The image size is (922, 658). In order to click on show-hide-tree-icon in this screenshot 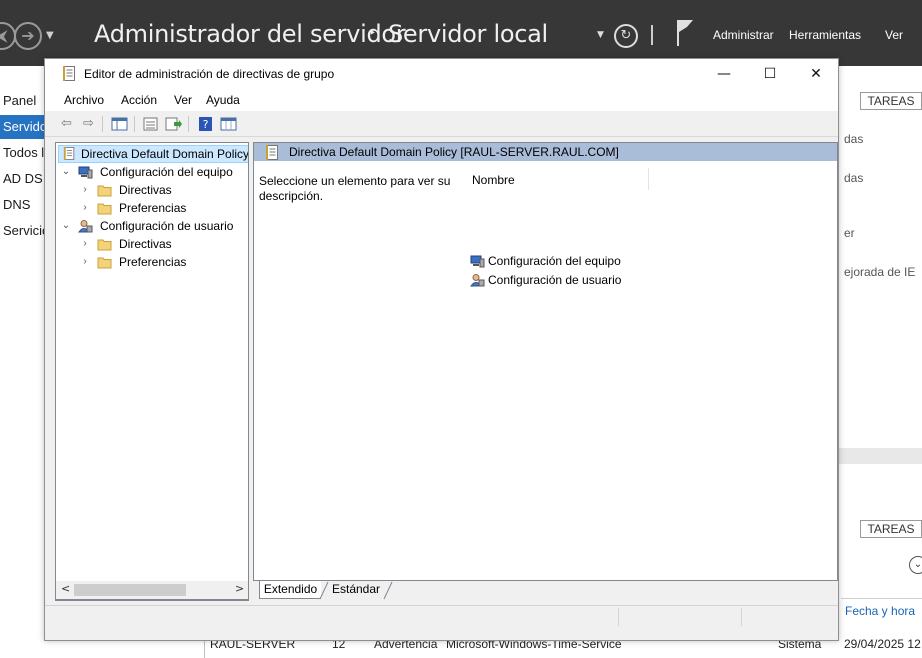, I will do `click(119, 124)`.